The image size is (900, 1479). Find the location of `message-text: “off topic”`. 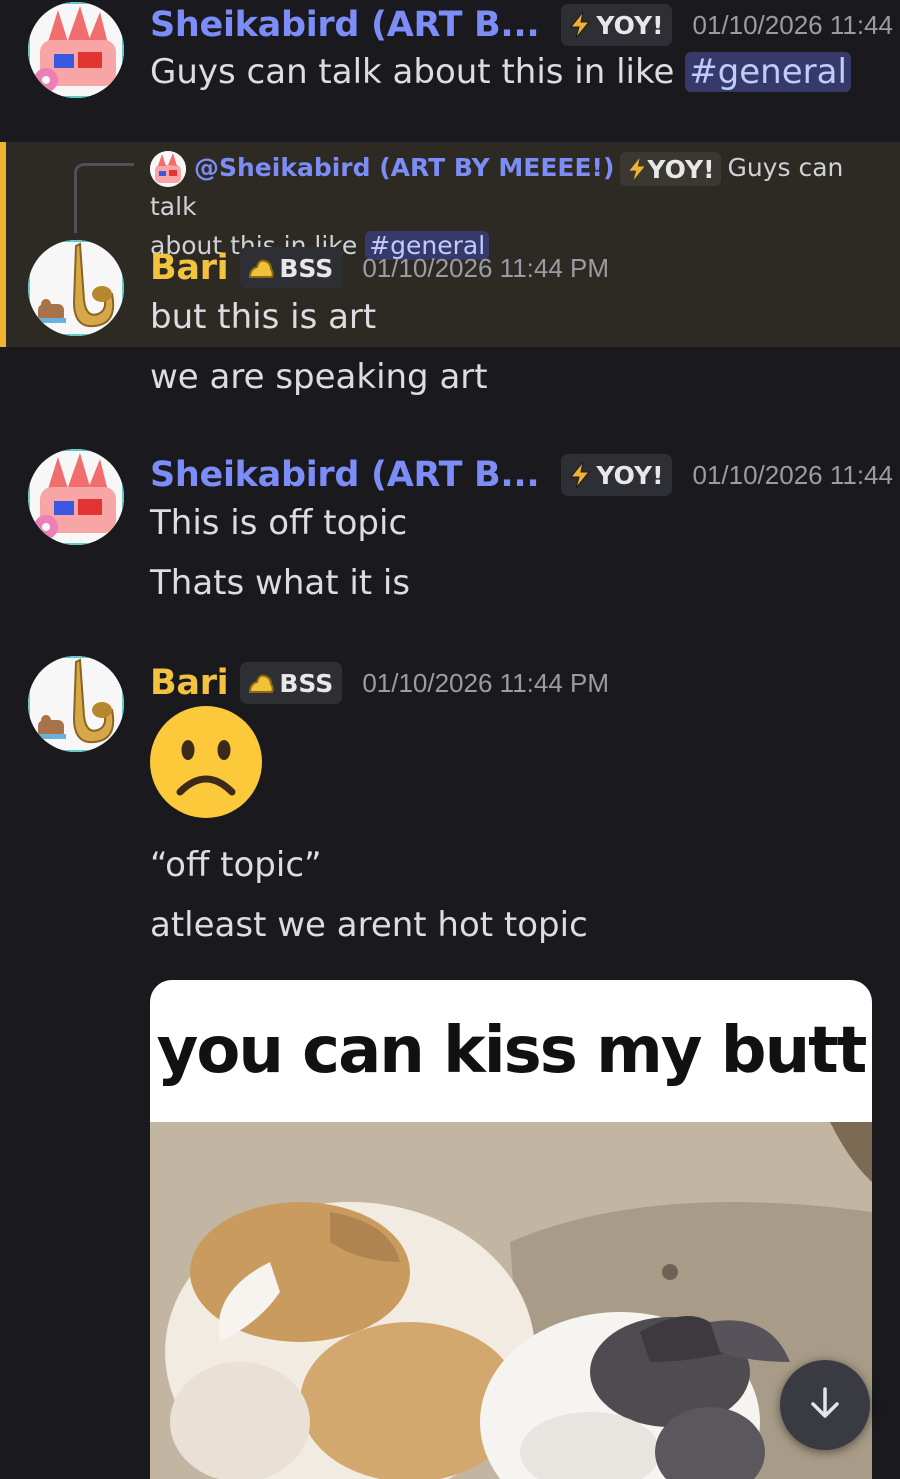

message-text: “off topic” is located at coordinates (236, 865).